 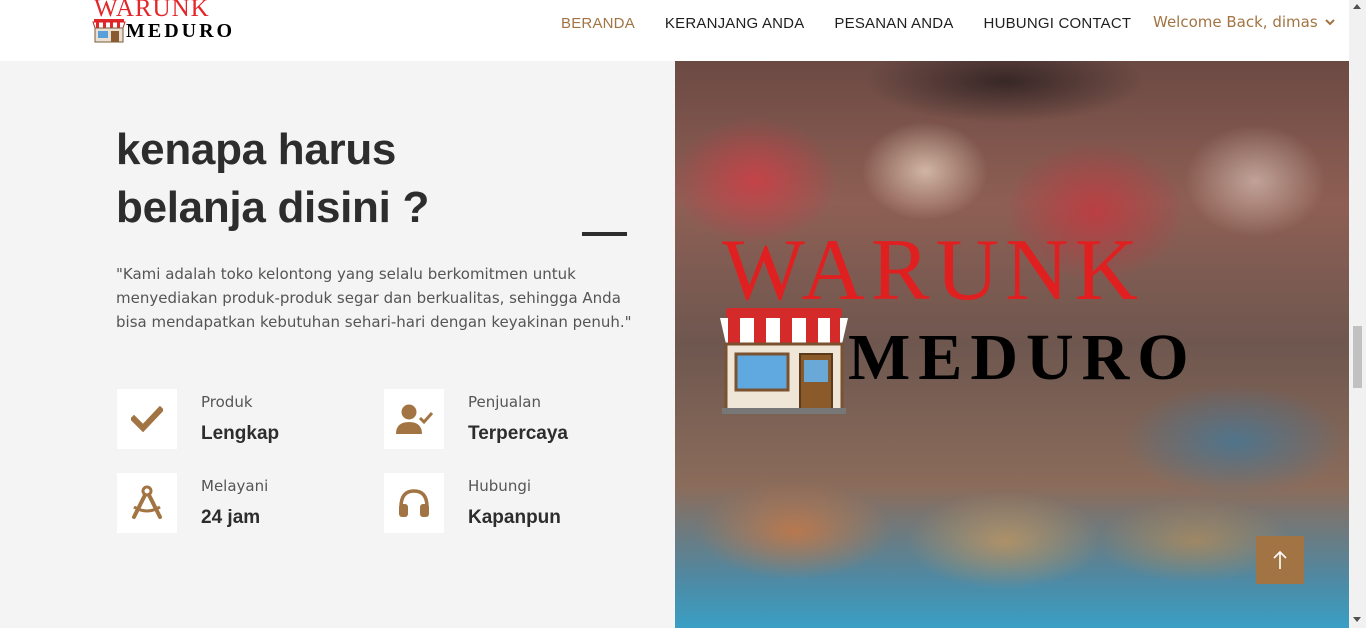 I want to click on feature-produk: Produk Lengkap, so click(x=237, y=419).